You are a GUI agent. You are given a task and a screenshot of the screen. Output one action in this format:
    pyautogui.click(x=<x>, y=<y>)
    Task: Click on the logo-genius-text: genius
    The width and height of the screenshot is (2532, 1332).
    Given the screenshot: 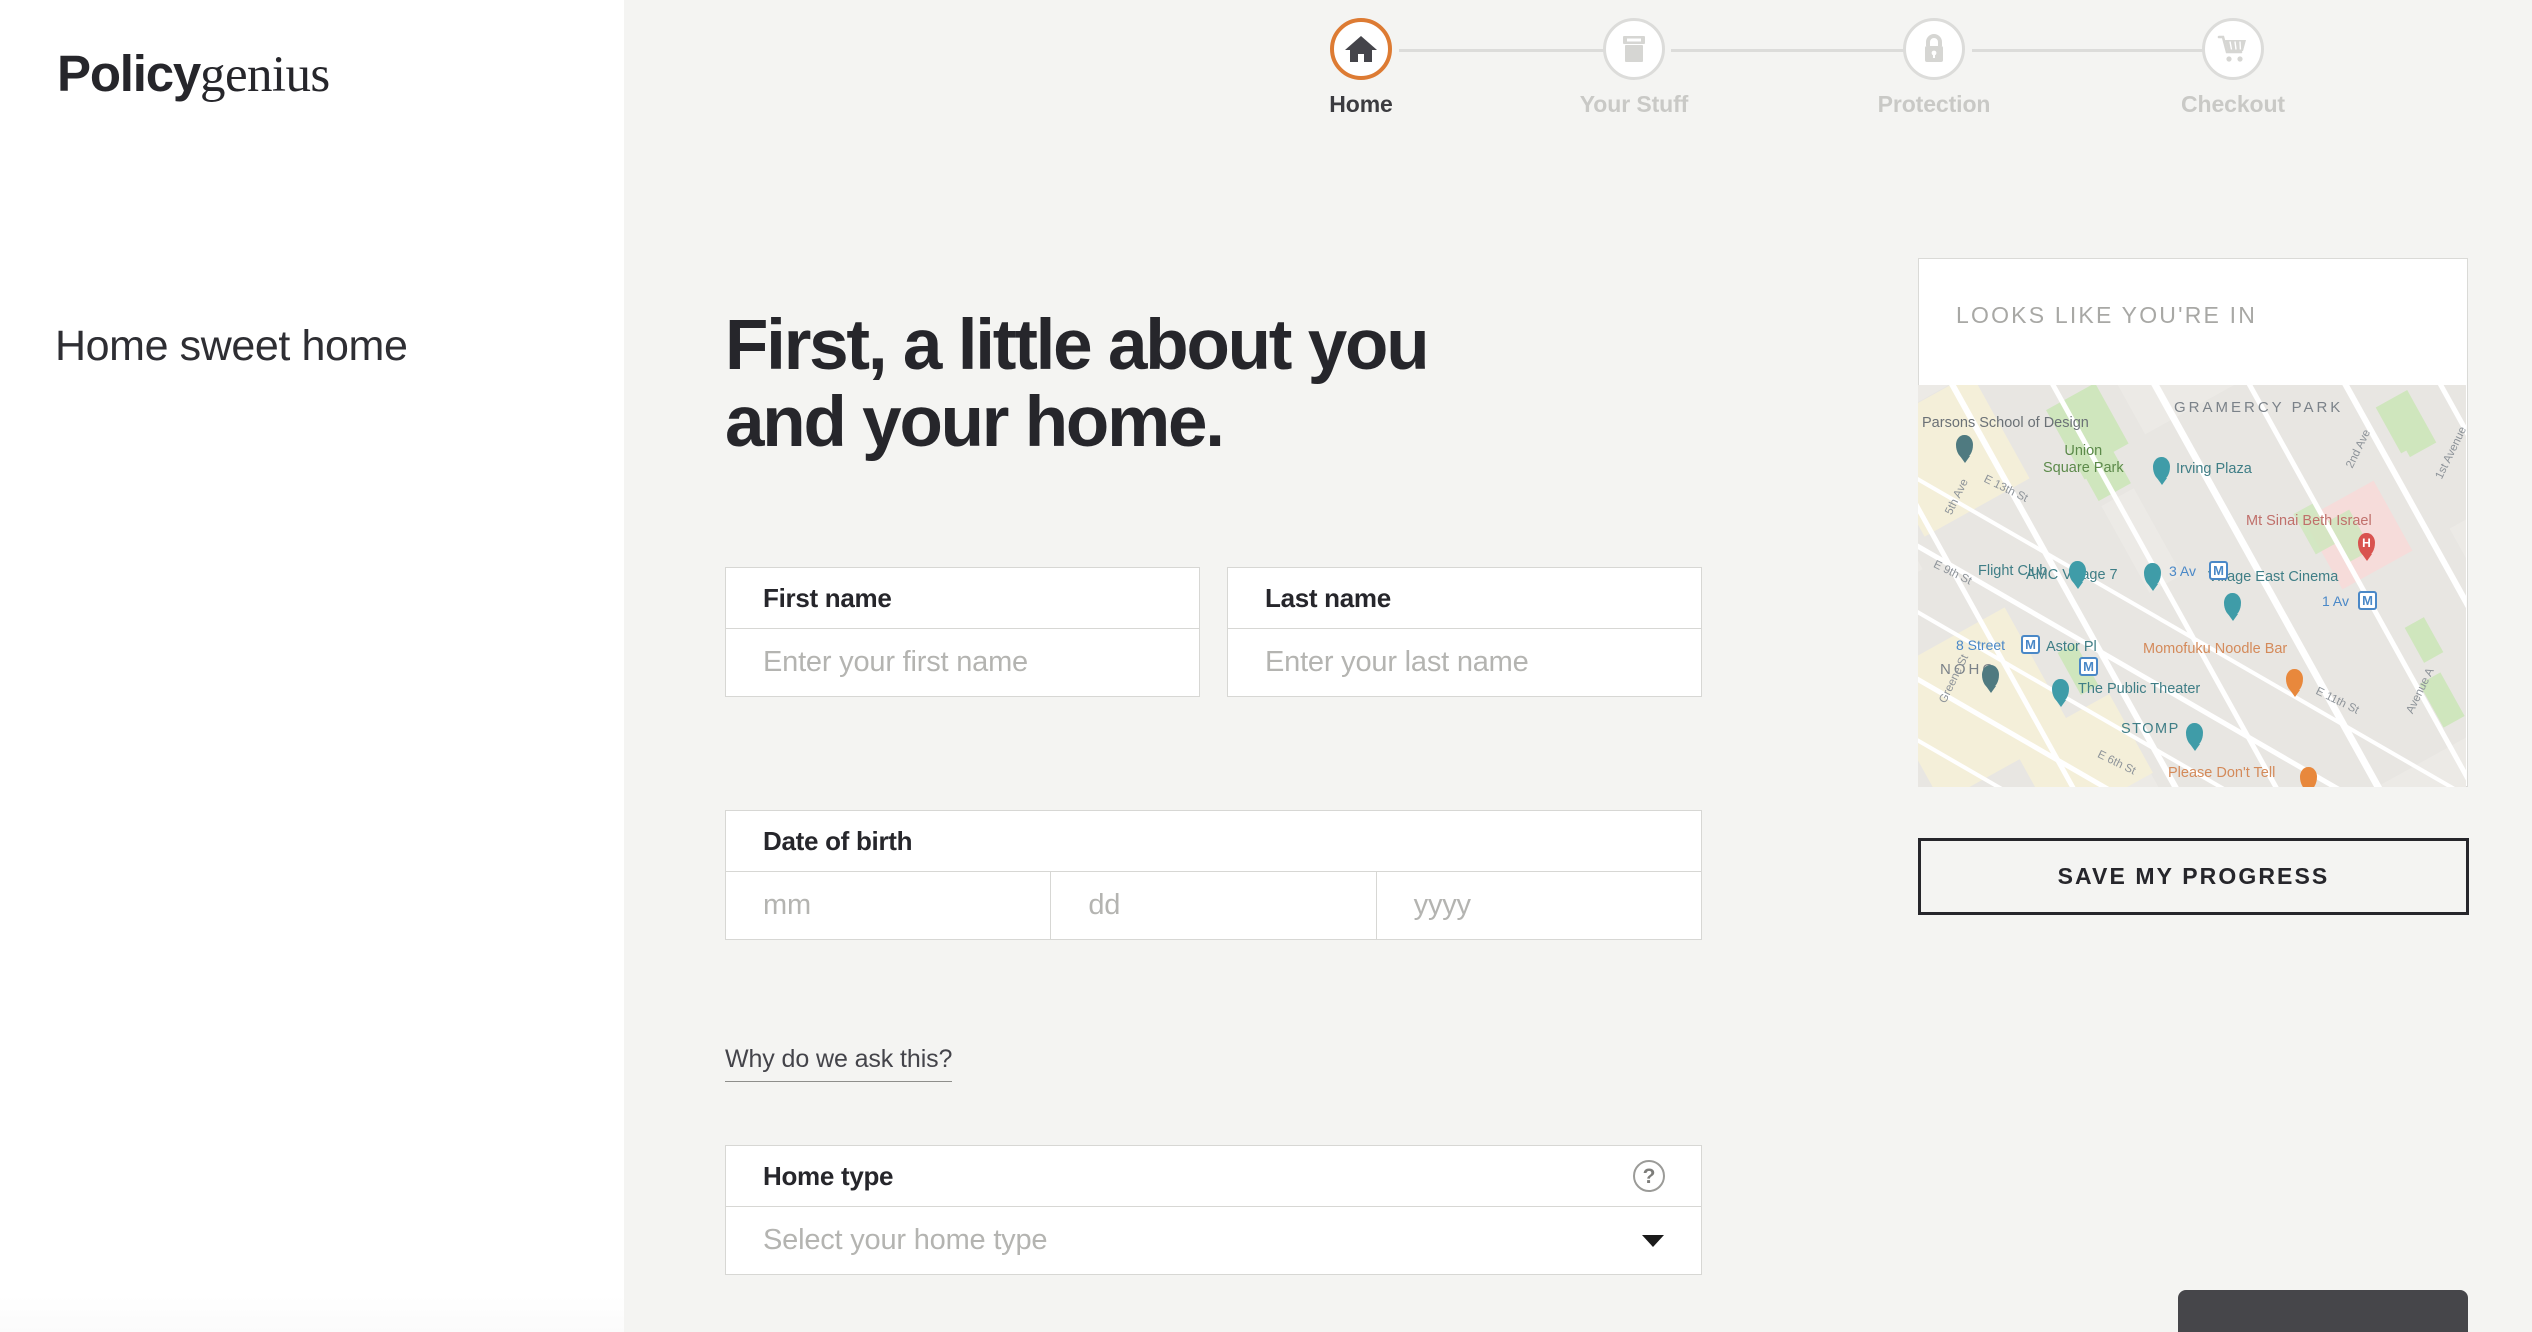 What is the action you would take?
    pyautogui.click(x=265, y=75)
    